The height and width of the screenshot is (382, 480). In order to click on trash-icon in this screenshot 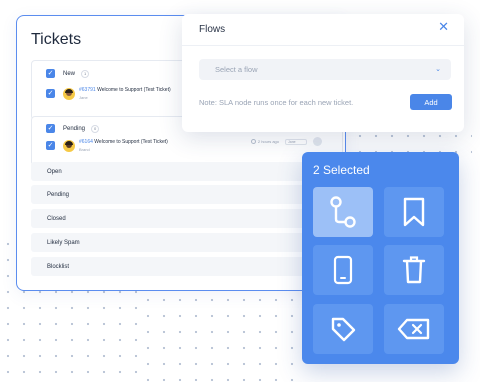, I will do `click(414, 270)`.